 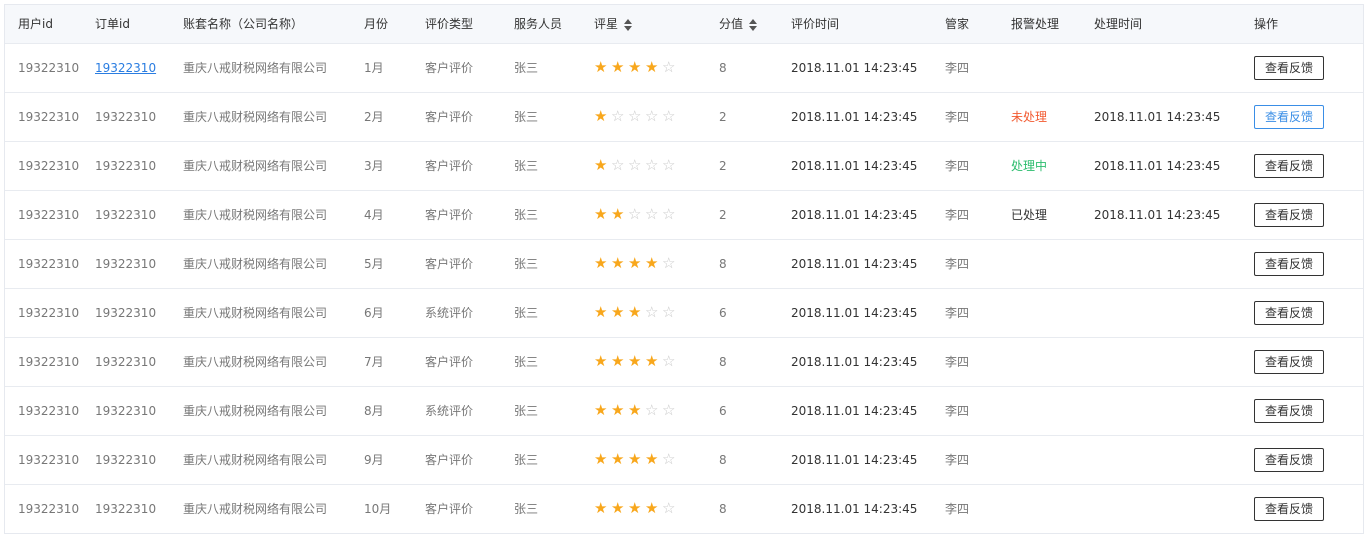 What do you see at coordinates (723, 67) in the screenshot?
I see `cell-score: 8` at bounding box center [723, 67].